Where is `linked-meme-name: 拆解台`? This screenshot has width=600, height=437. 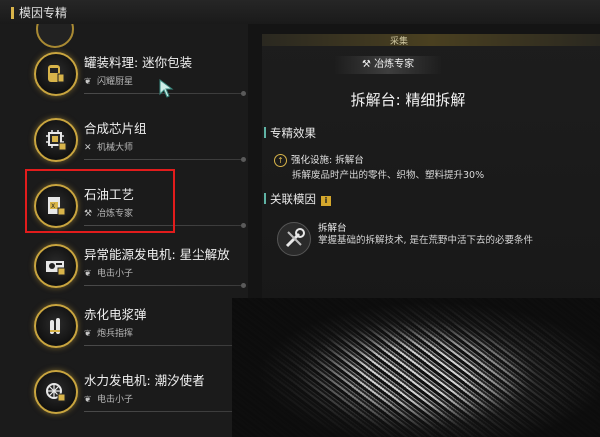
linked-meme-name: 拆解台 is located at coordinates (332, 228).